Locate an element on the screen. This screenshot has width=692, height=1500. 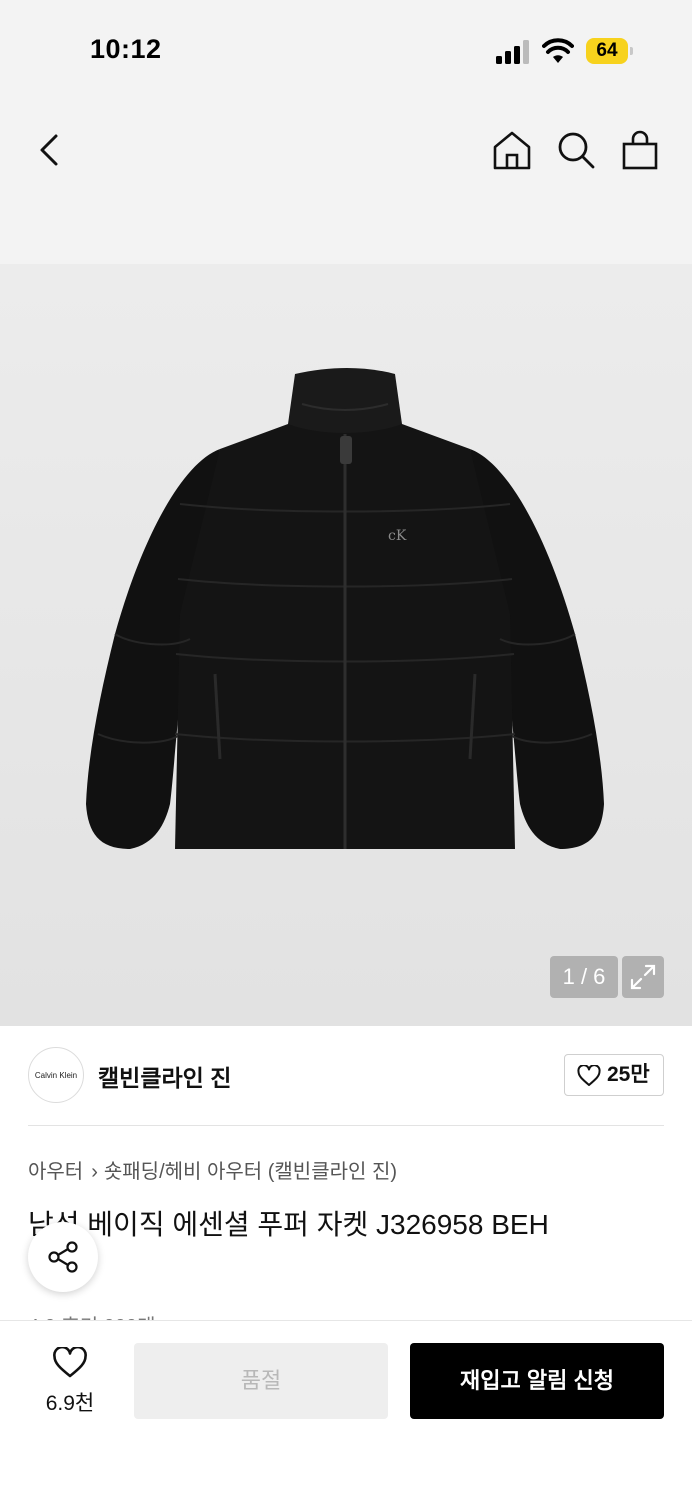
back-button is located at coordinates (50, 150).